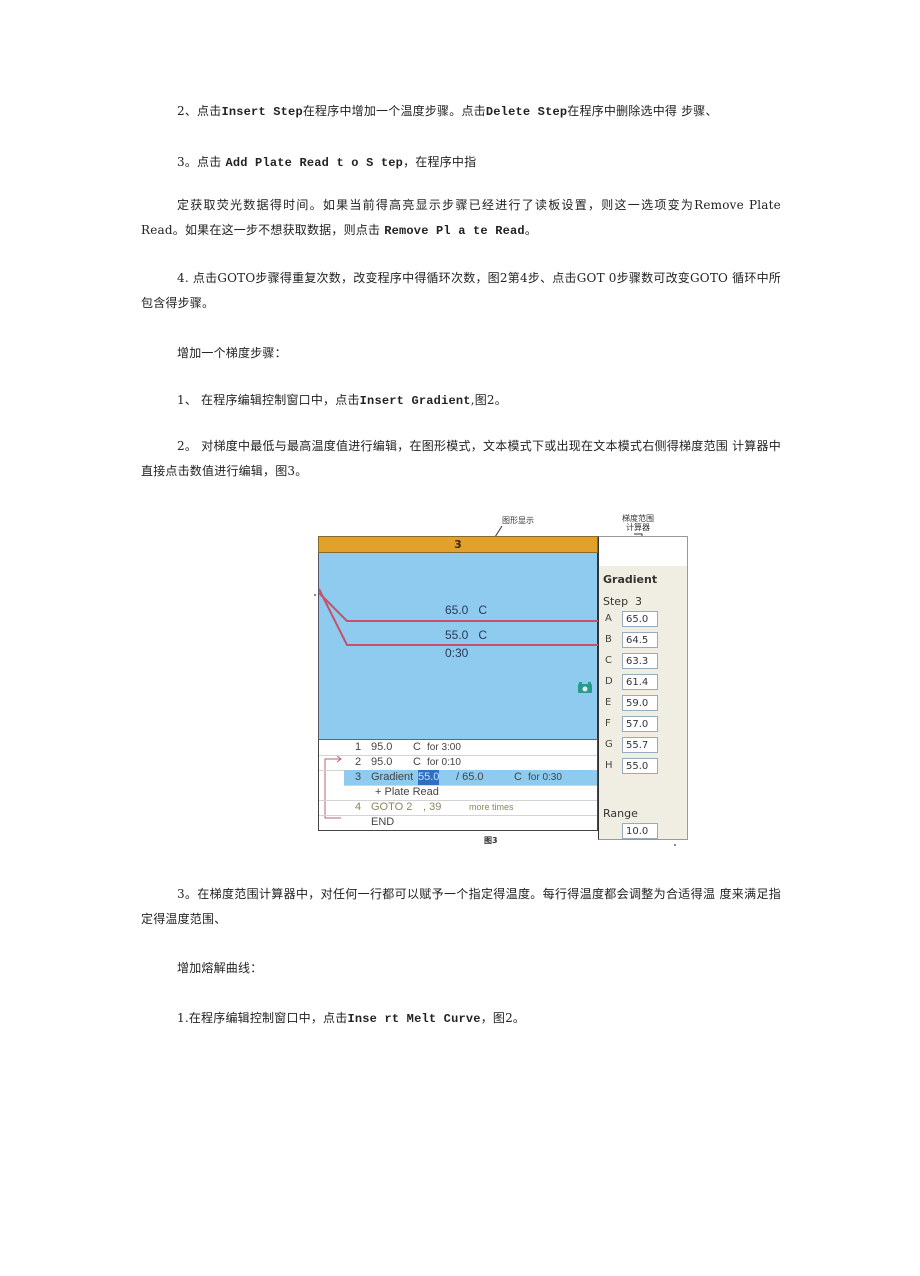  I want to click on text: 2、点击, so click(199, 111).